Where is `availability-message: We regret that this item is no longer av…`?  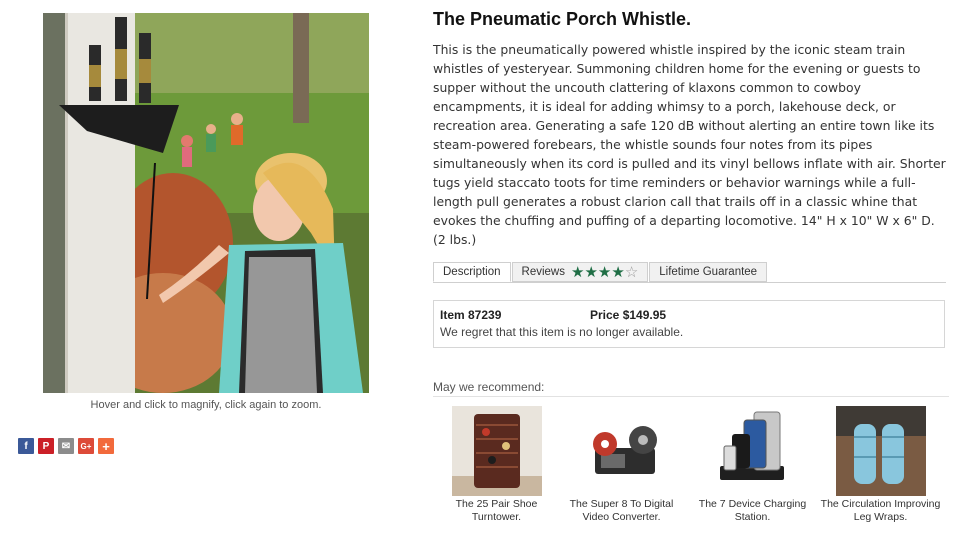 availability-message: We regret that this item is no longer av… is located at coordinates (562, 332).